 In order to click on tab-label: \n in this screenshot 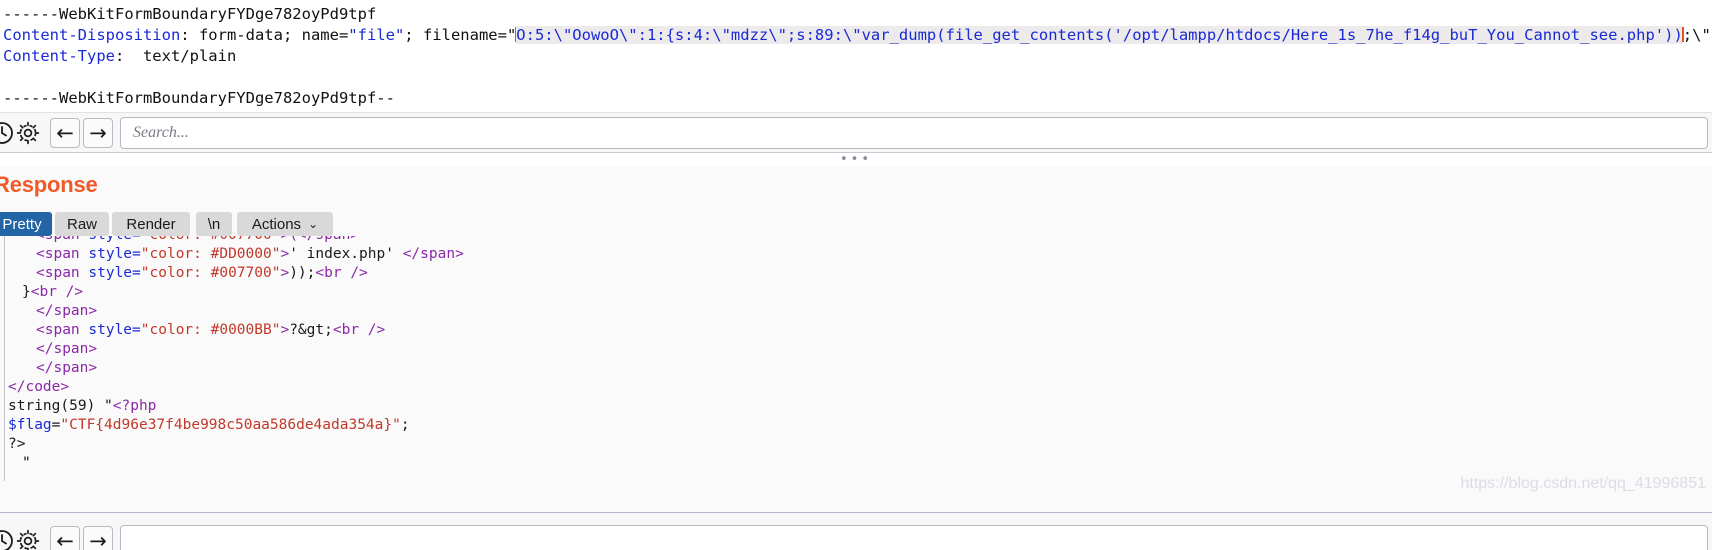, I will do `click(214, 224)`.